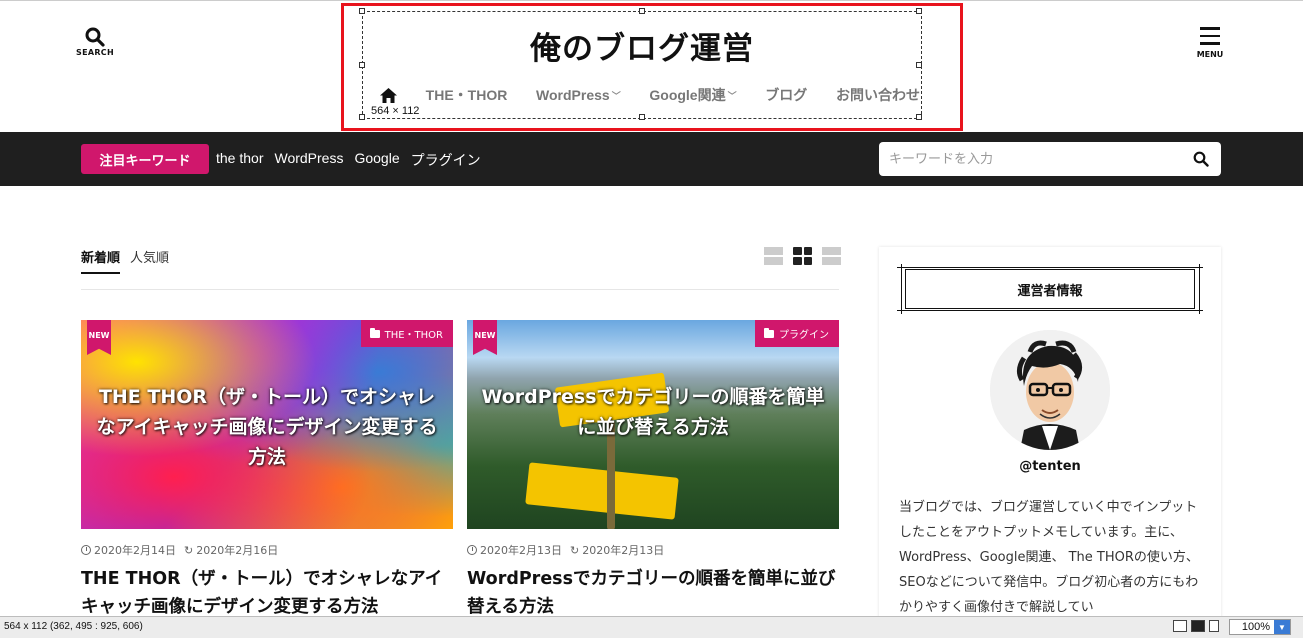 The width and height of the screenshot is (1303, 638). I want to click on article-title: WordPressでカテゴリーの順番を簡単に並び替える方法, so click(653, 593).